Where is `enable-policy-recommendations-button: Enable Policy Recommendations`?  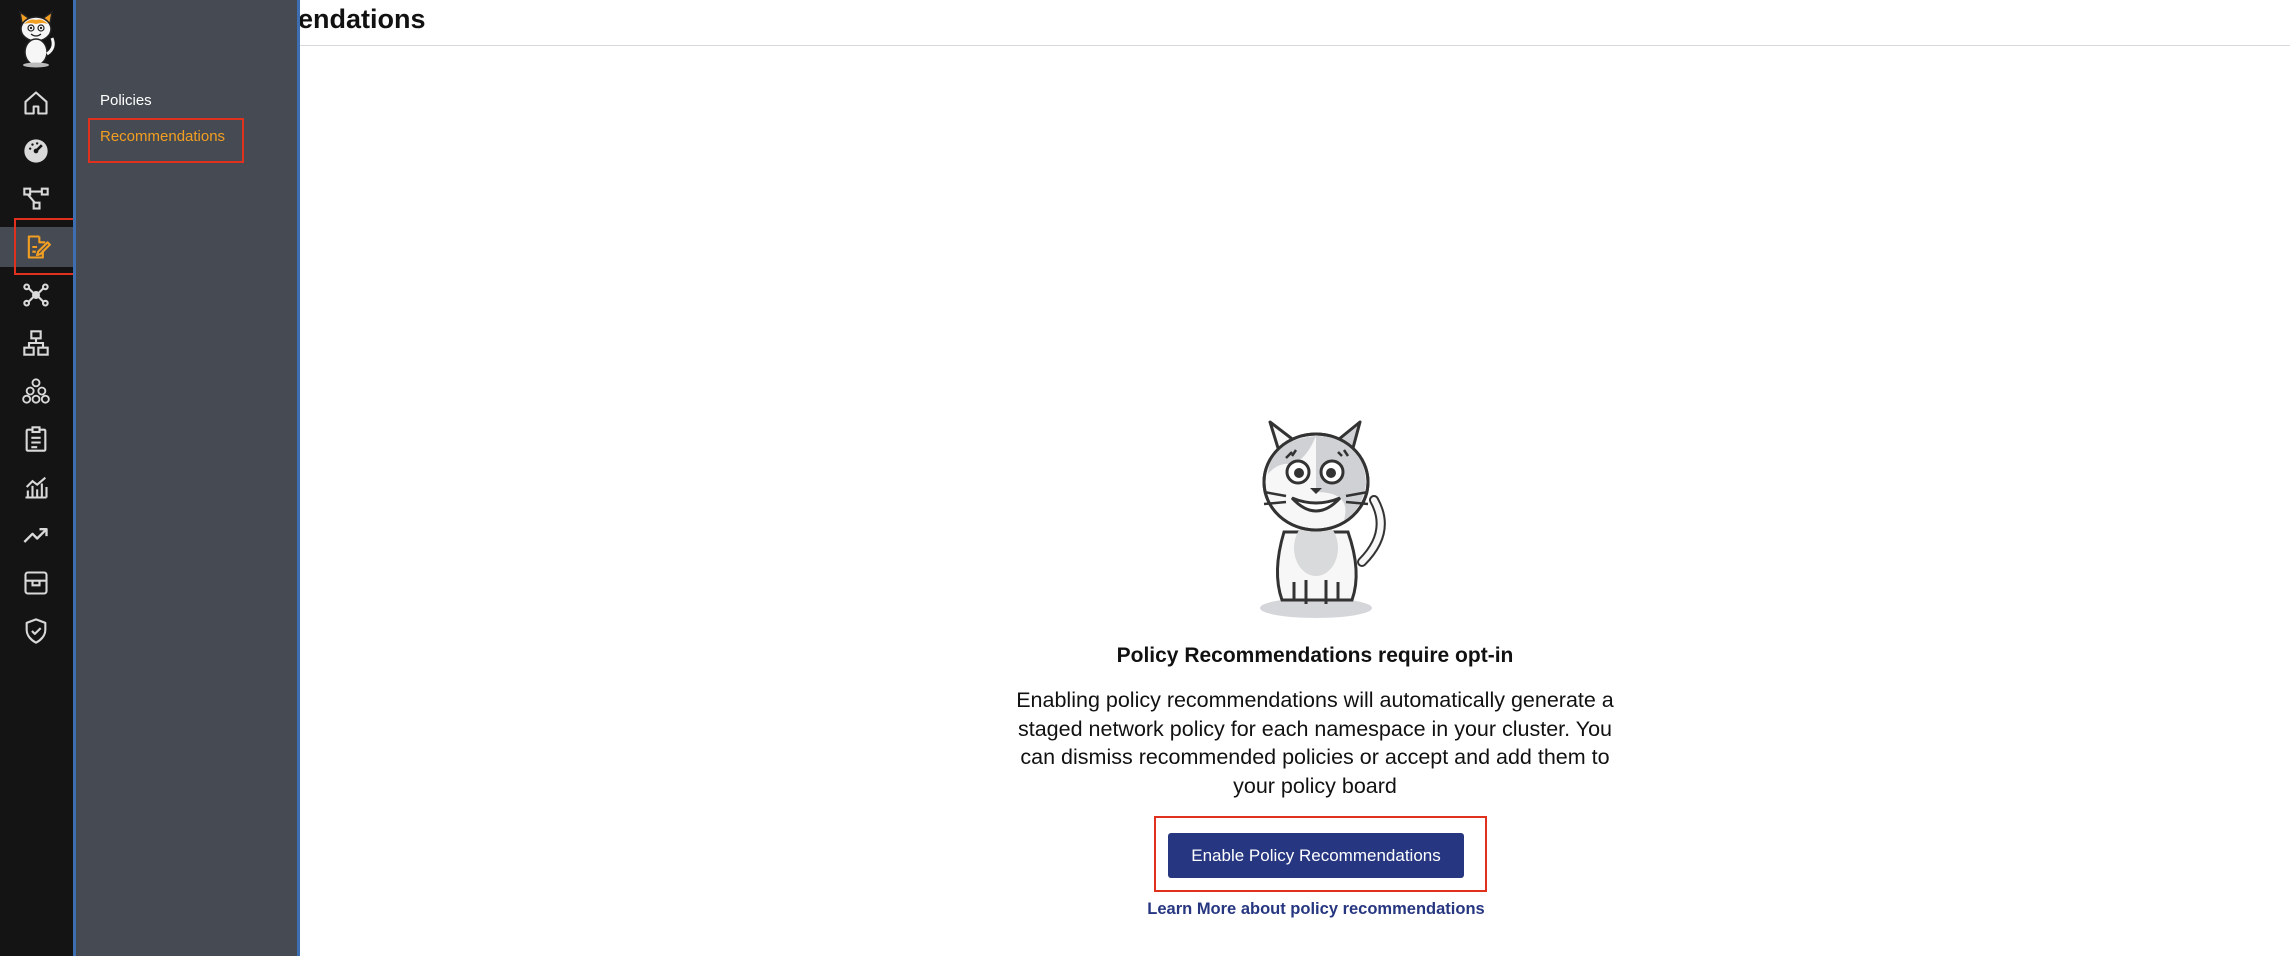 enable-policy-recommendations-button: Enable Policy Recommendations is located at coordinates (1316, 855).